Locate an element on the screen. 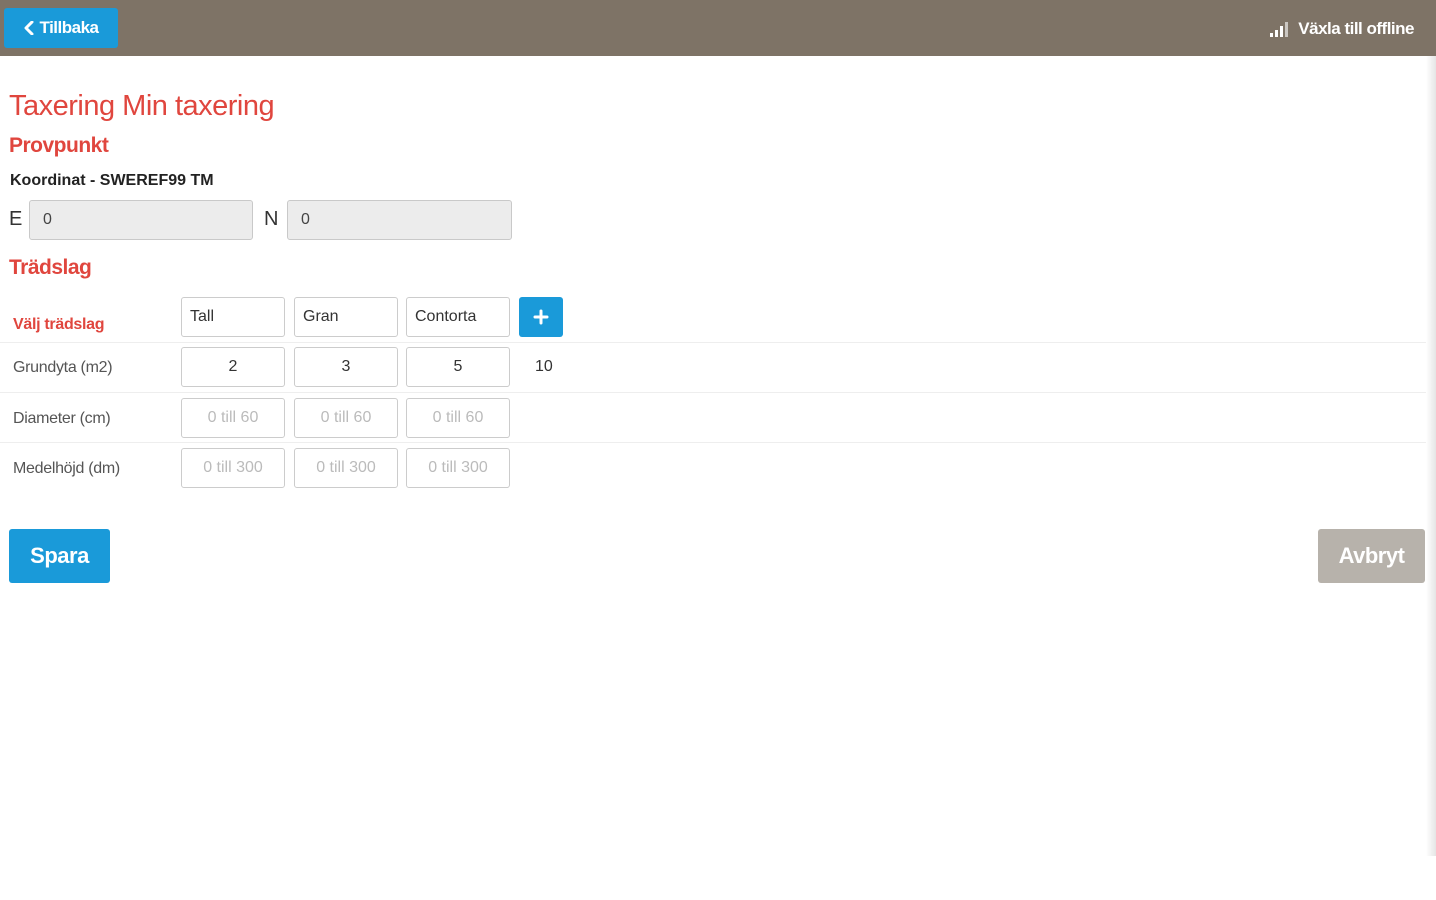 The image size is (1436, 900). panel-edge-shadow is located at coordinates (1431, 456).